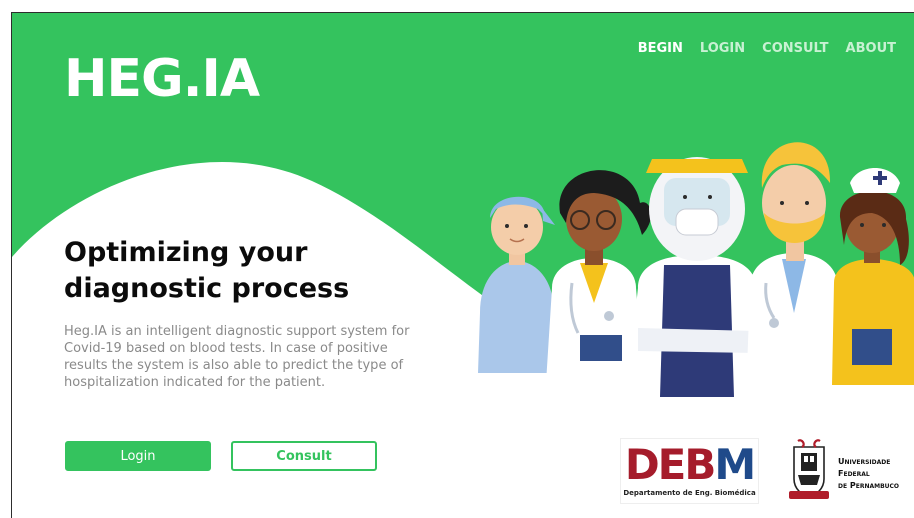  Describe the element at coordinates (854, 473) in the screenshot. I see `ufpe-name-line2: Federal` at that location.